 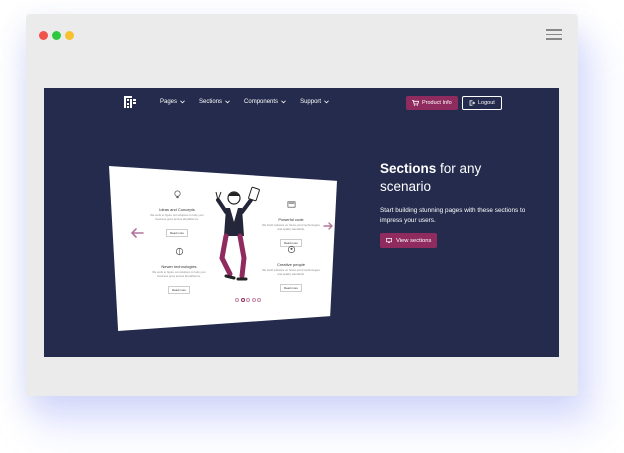 I want to click on view-sections-button: View sections, so click(x=409, y=240).